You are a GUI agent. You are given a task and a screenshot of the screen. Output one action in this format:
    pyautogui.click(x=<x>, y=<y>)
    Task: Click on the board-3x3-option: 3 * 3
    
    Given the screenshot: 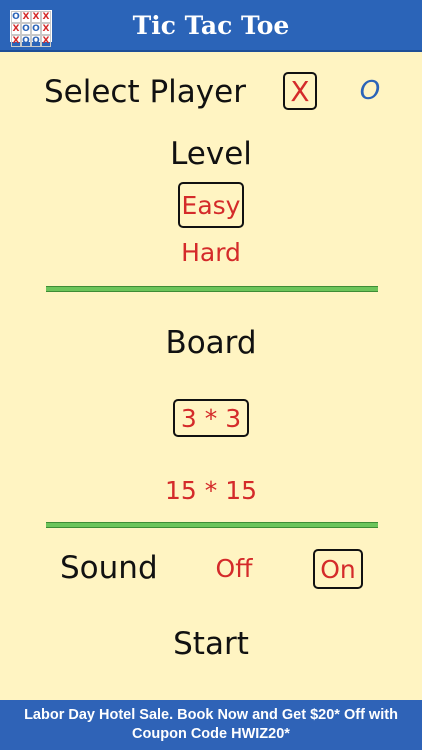 What is the action you would take?
    pyautogui.click(x=211, y=418)
    